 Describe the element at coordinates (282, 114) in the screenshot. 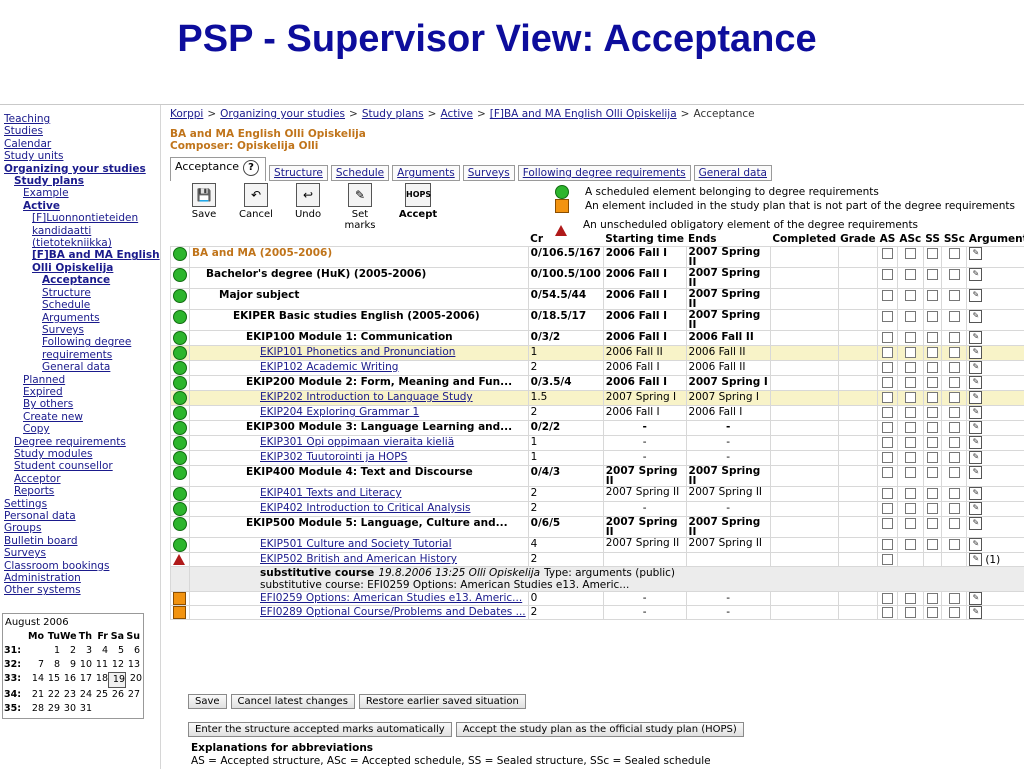

I see `breadcrumb-link: Organizing your studies` at that location.